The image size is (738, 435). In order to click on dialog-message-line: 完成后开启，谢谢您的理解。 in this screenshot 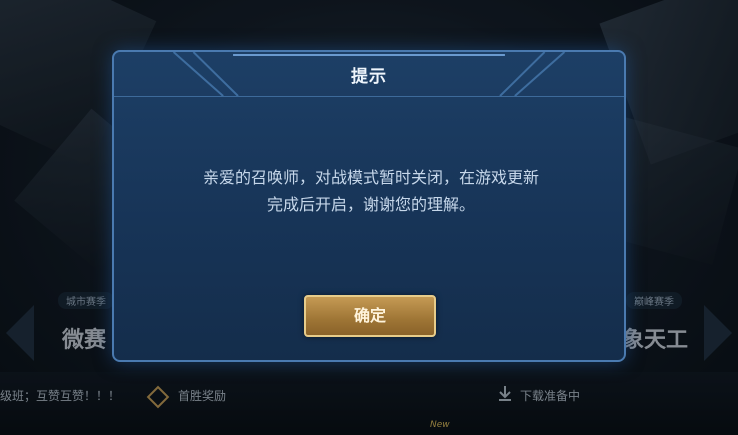, I will do `click(370, 204)`.